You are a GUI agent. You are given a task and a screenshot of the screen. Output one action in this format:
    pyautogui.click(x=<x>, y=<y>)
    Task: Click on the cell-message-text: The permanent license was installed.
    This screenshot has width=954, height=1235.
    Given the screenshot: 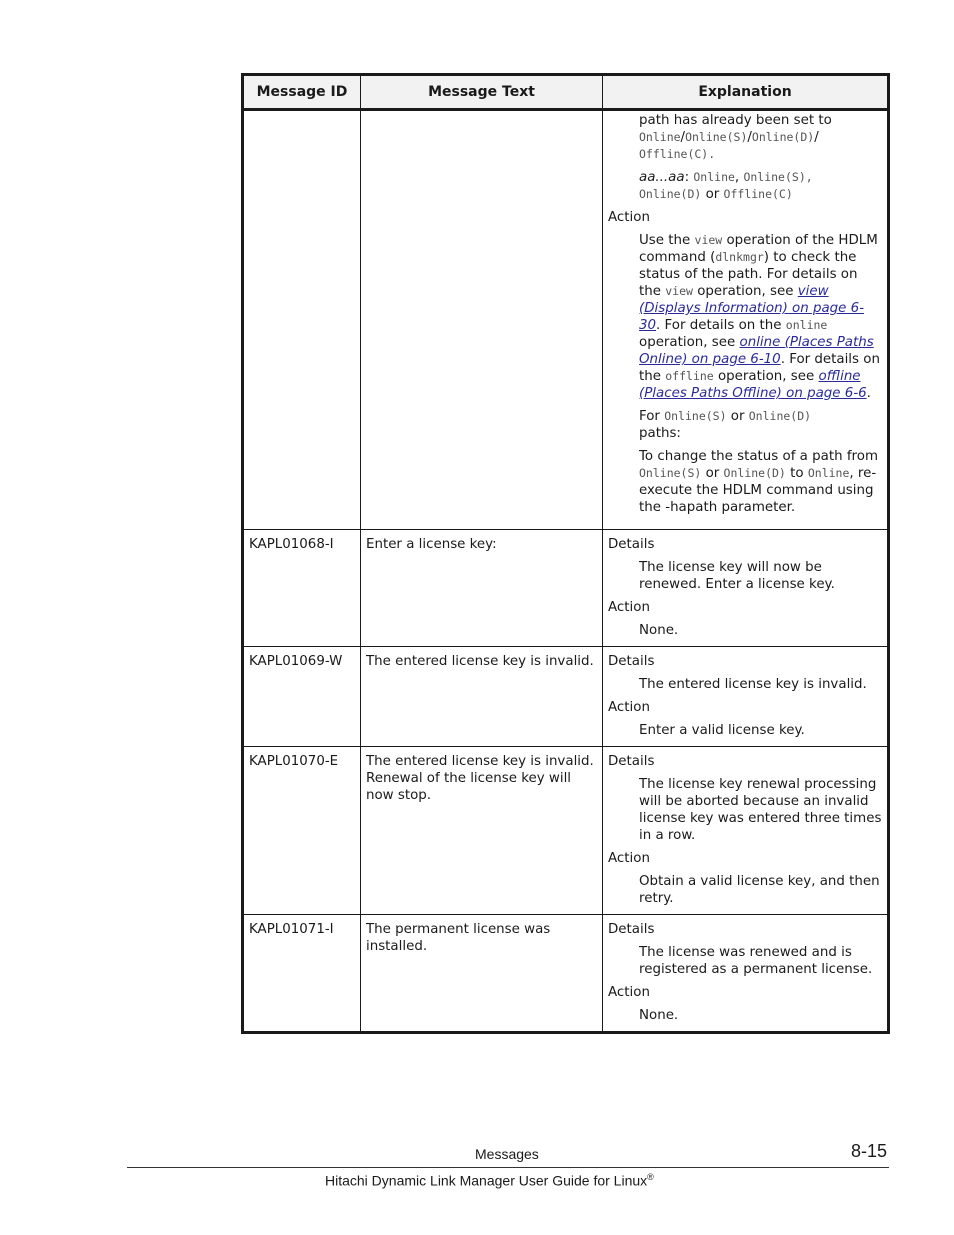 What is the action you would take?
    pyautogui.click(x=481, y=972)
    